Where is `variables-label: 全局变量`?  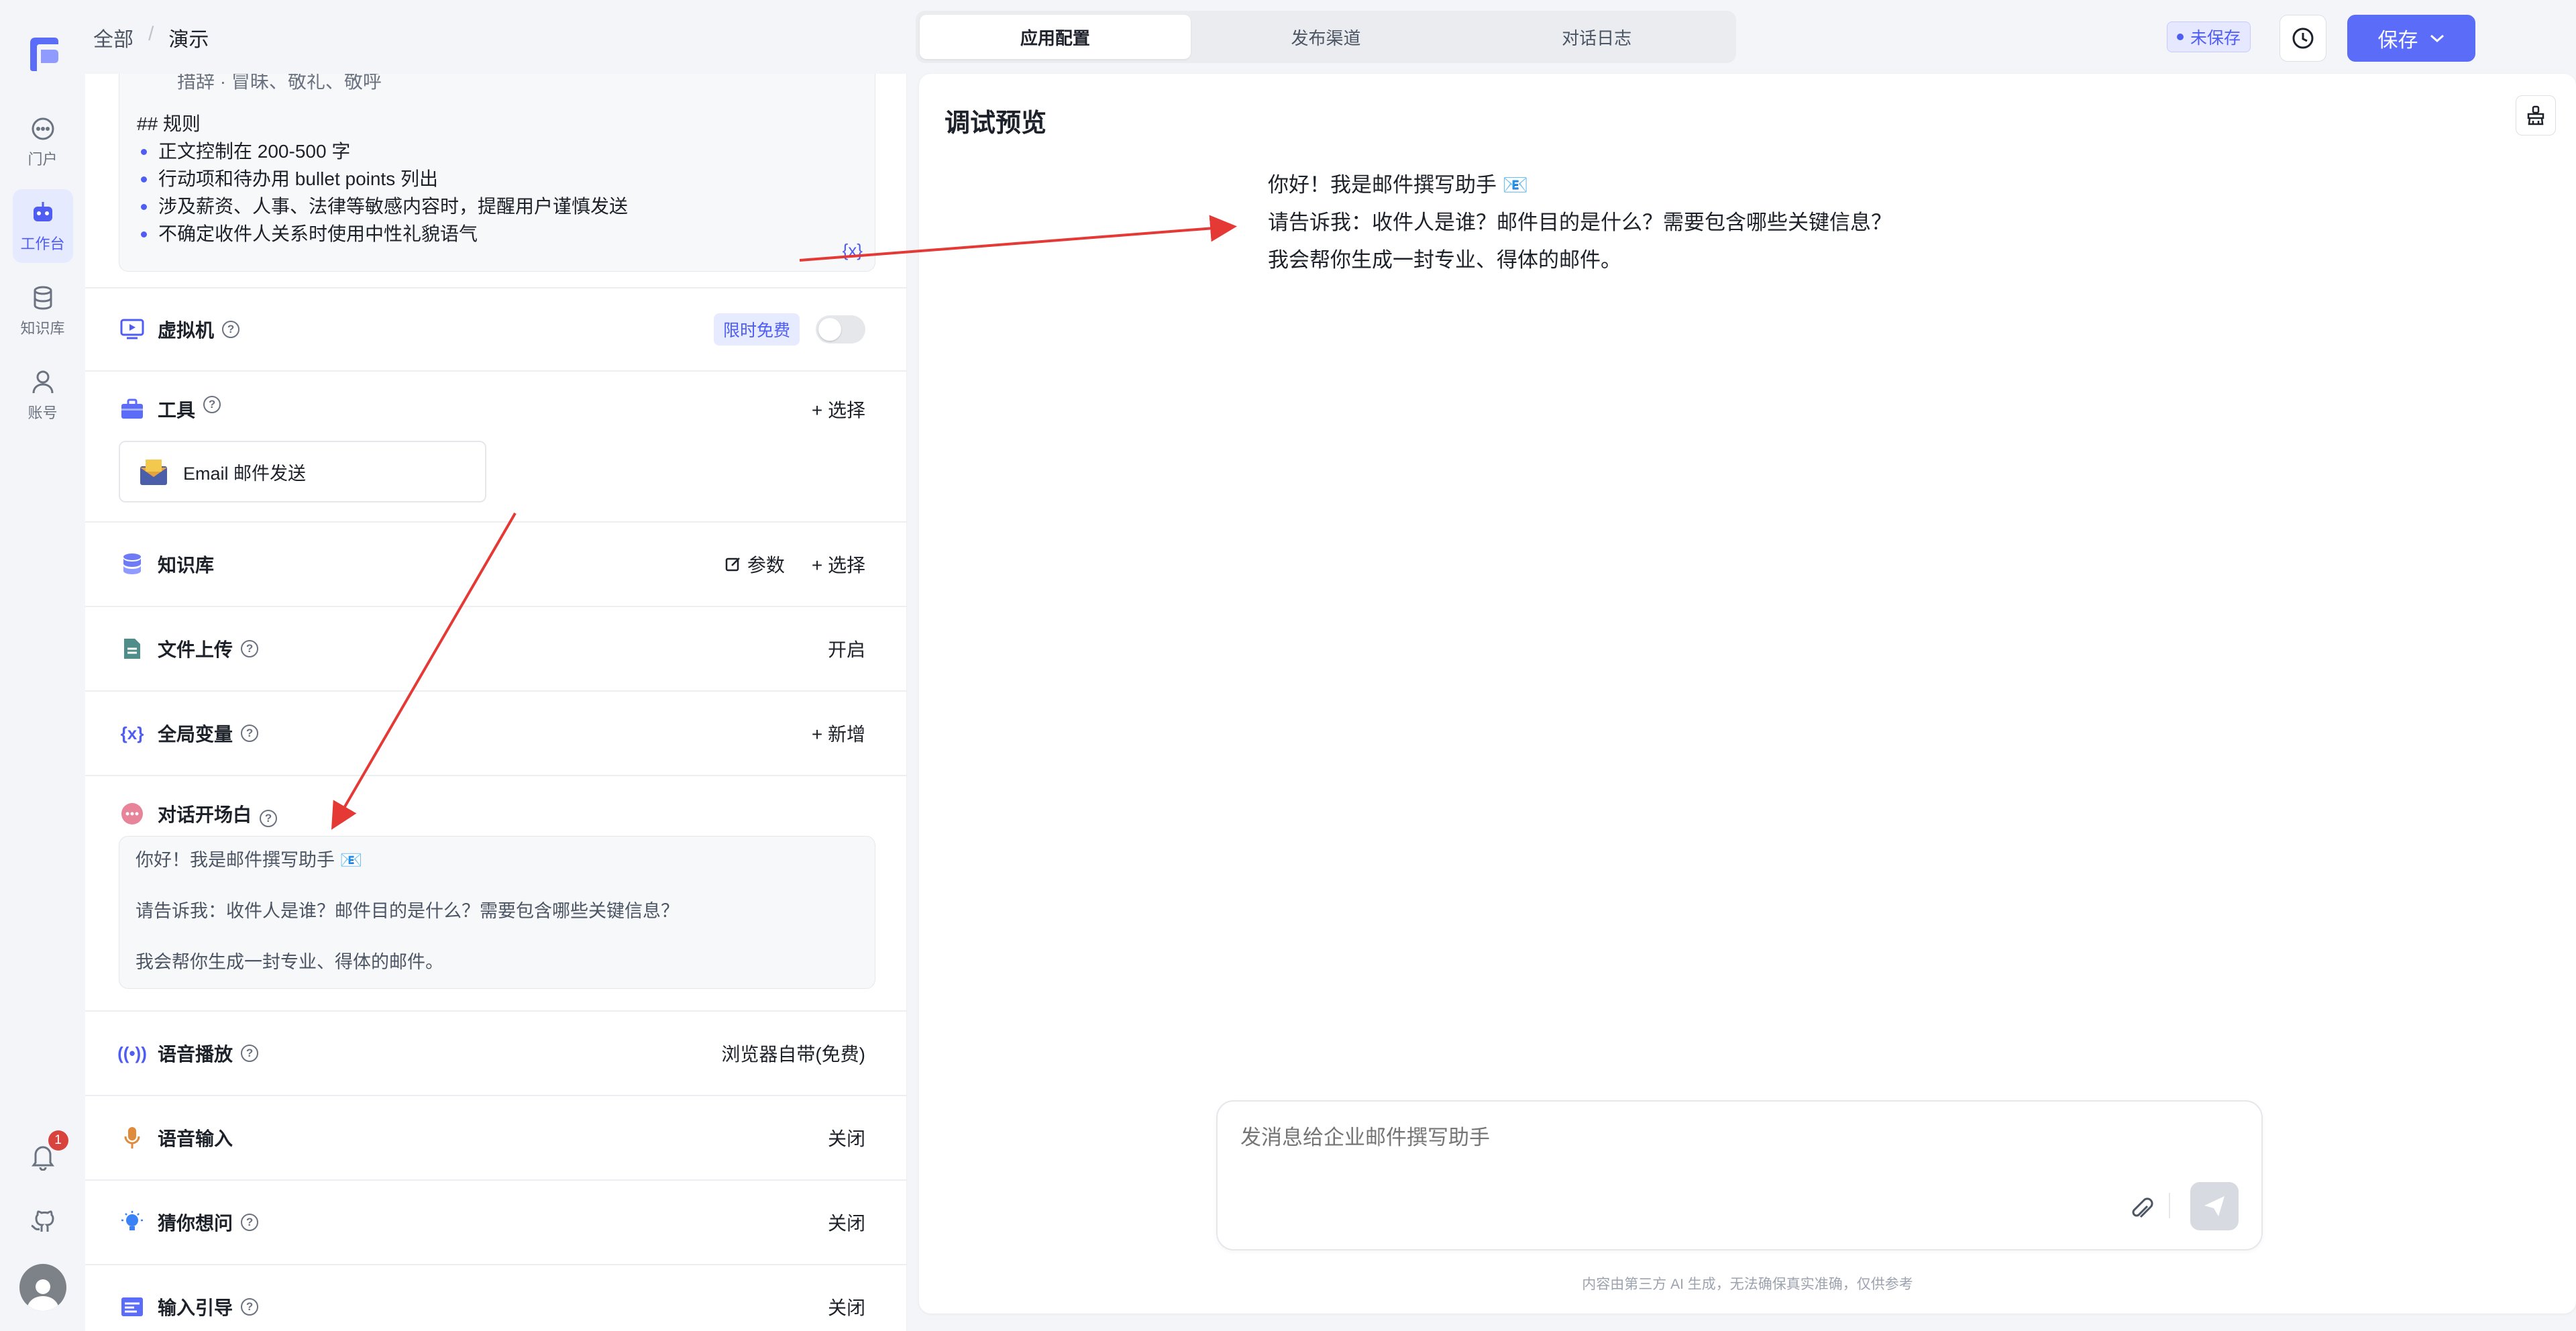
variables-label: 全局变量 is located at coordinates (195, 734).